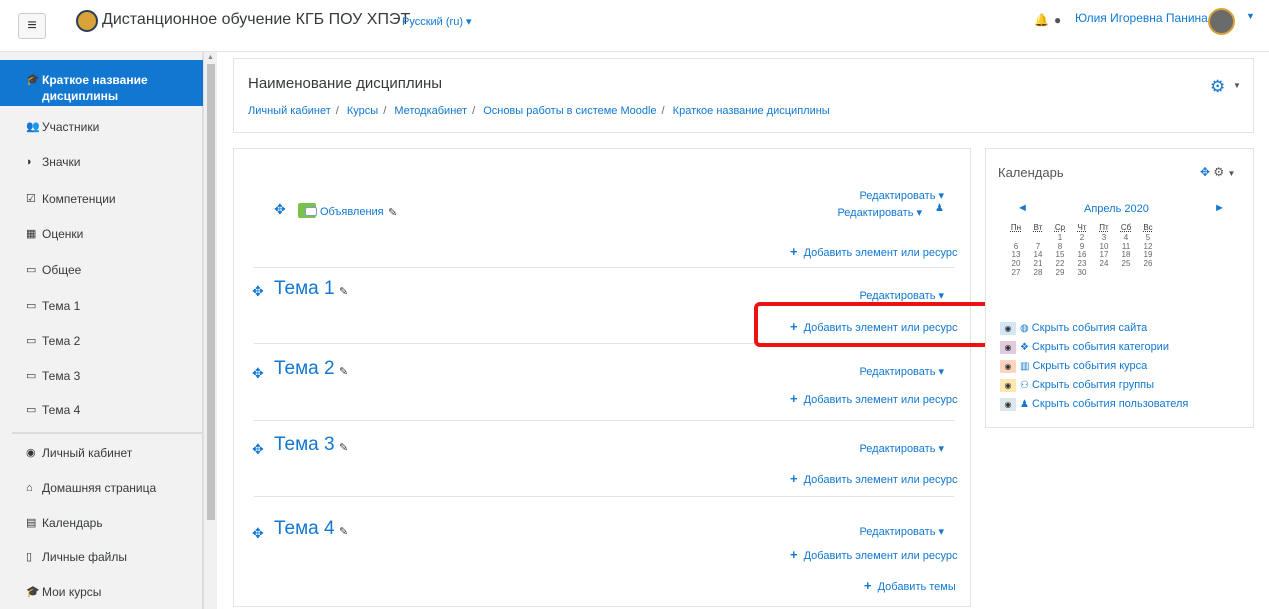 This screenshot has height=609, width=1269. I want to click on sidebar-item-tema4: ▭ Тема 4, so click(101, 410).